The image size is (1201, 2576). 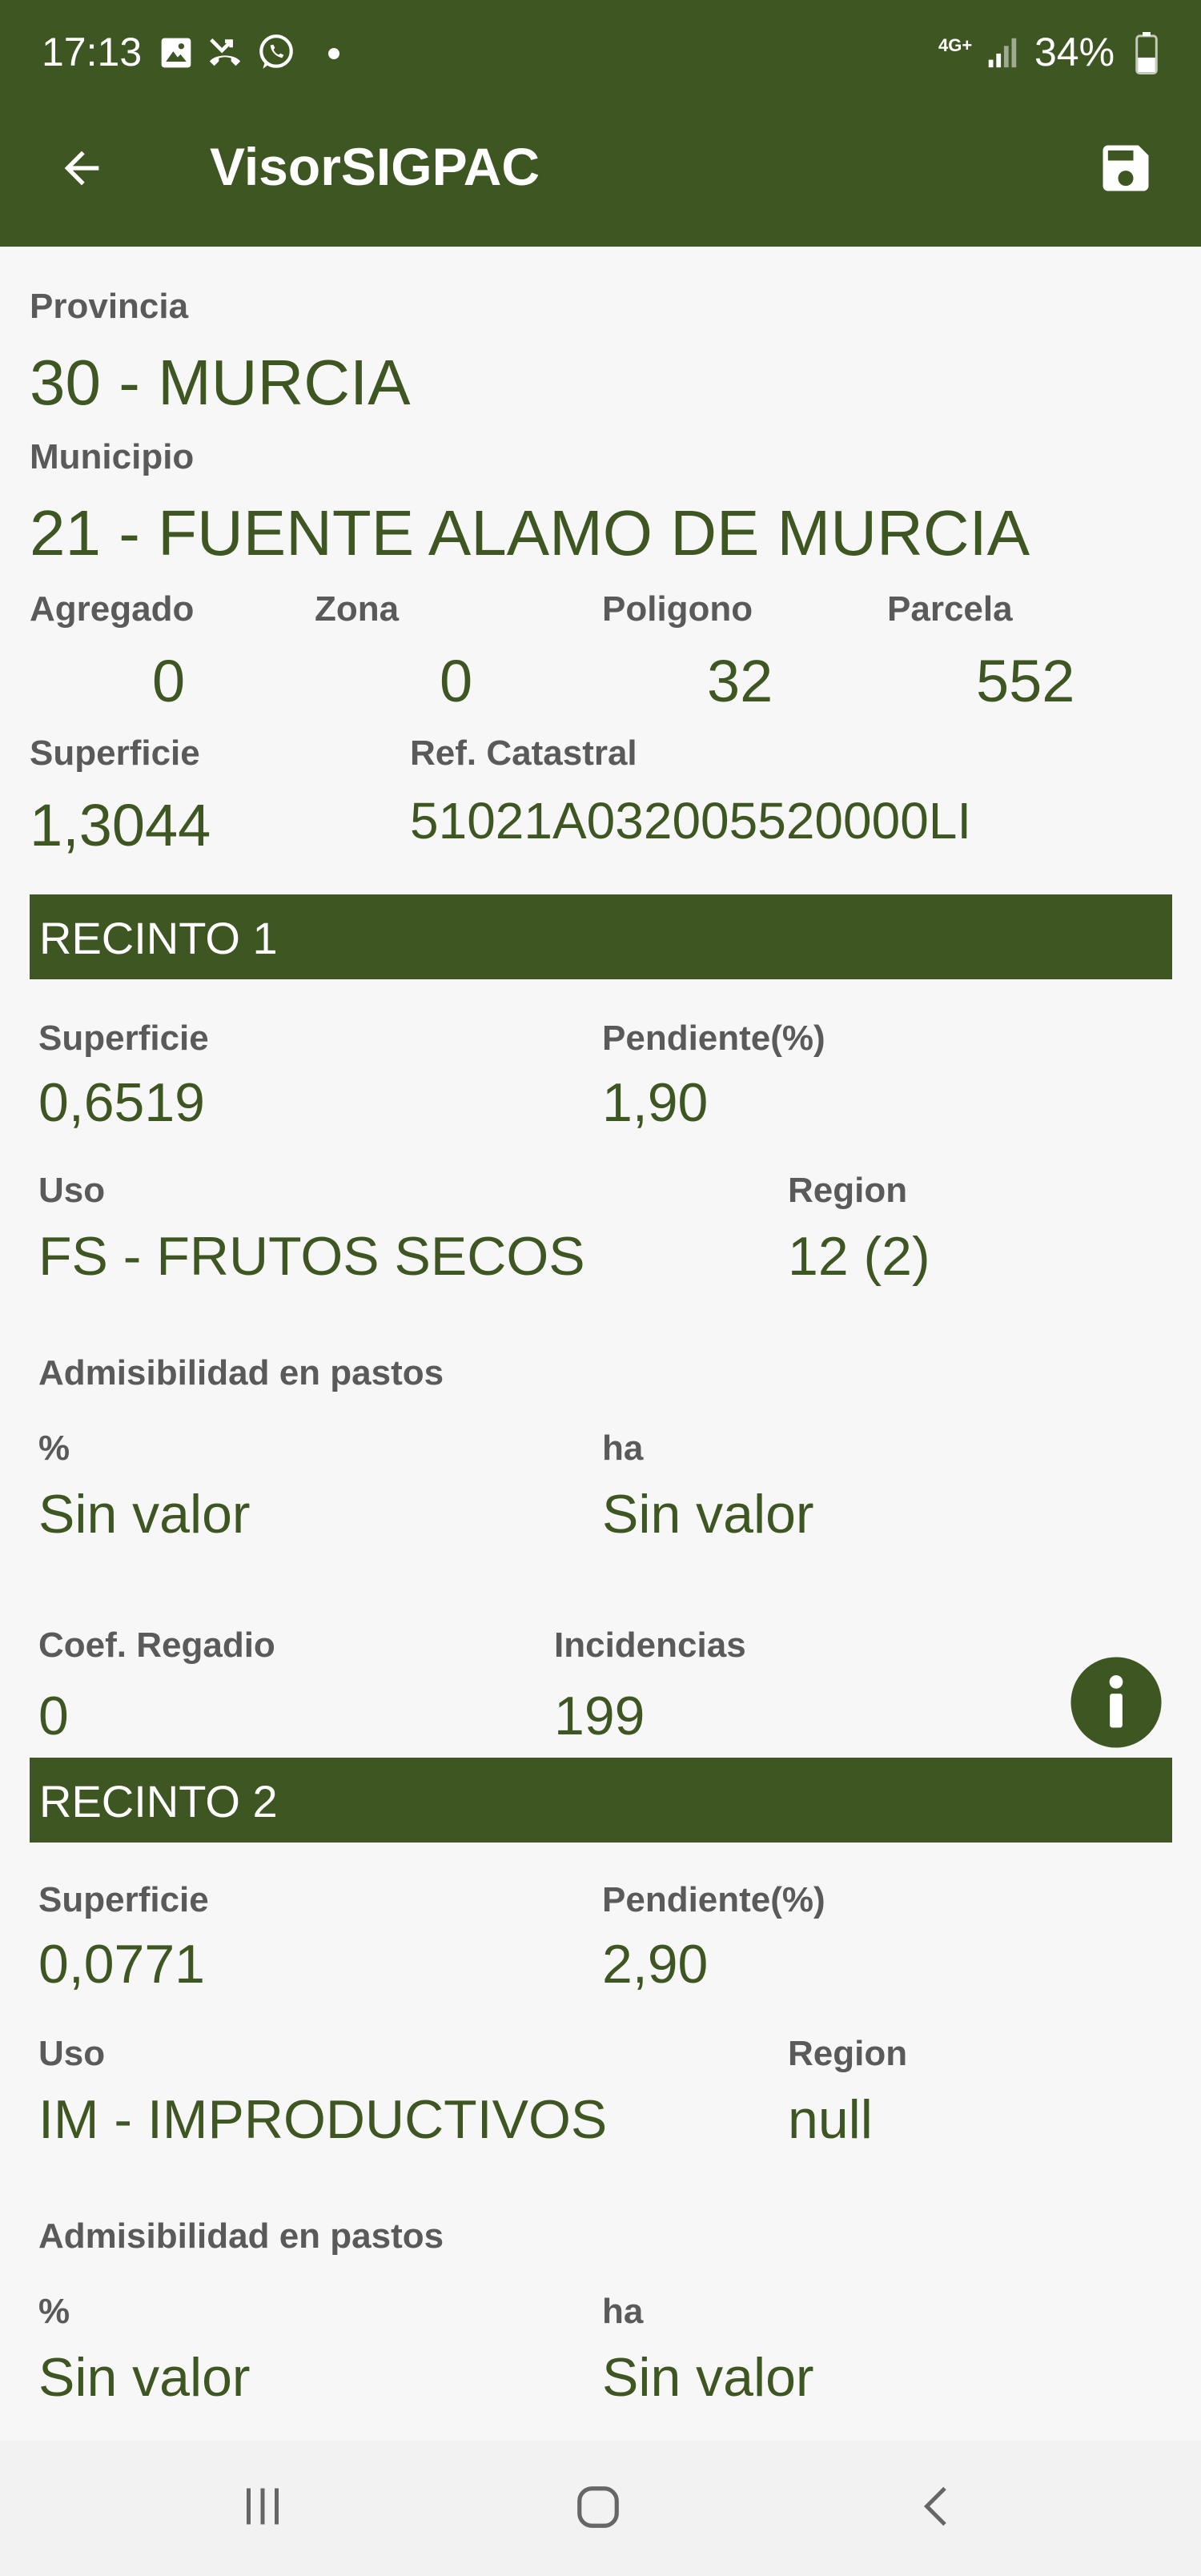 What do you see at coordinates (740, 681) in the screenshot?
I see `poligono-value: 32` at bounding box center [740, 681].